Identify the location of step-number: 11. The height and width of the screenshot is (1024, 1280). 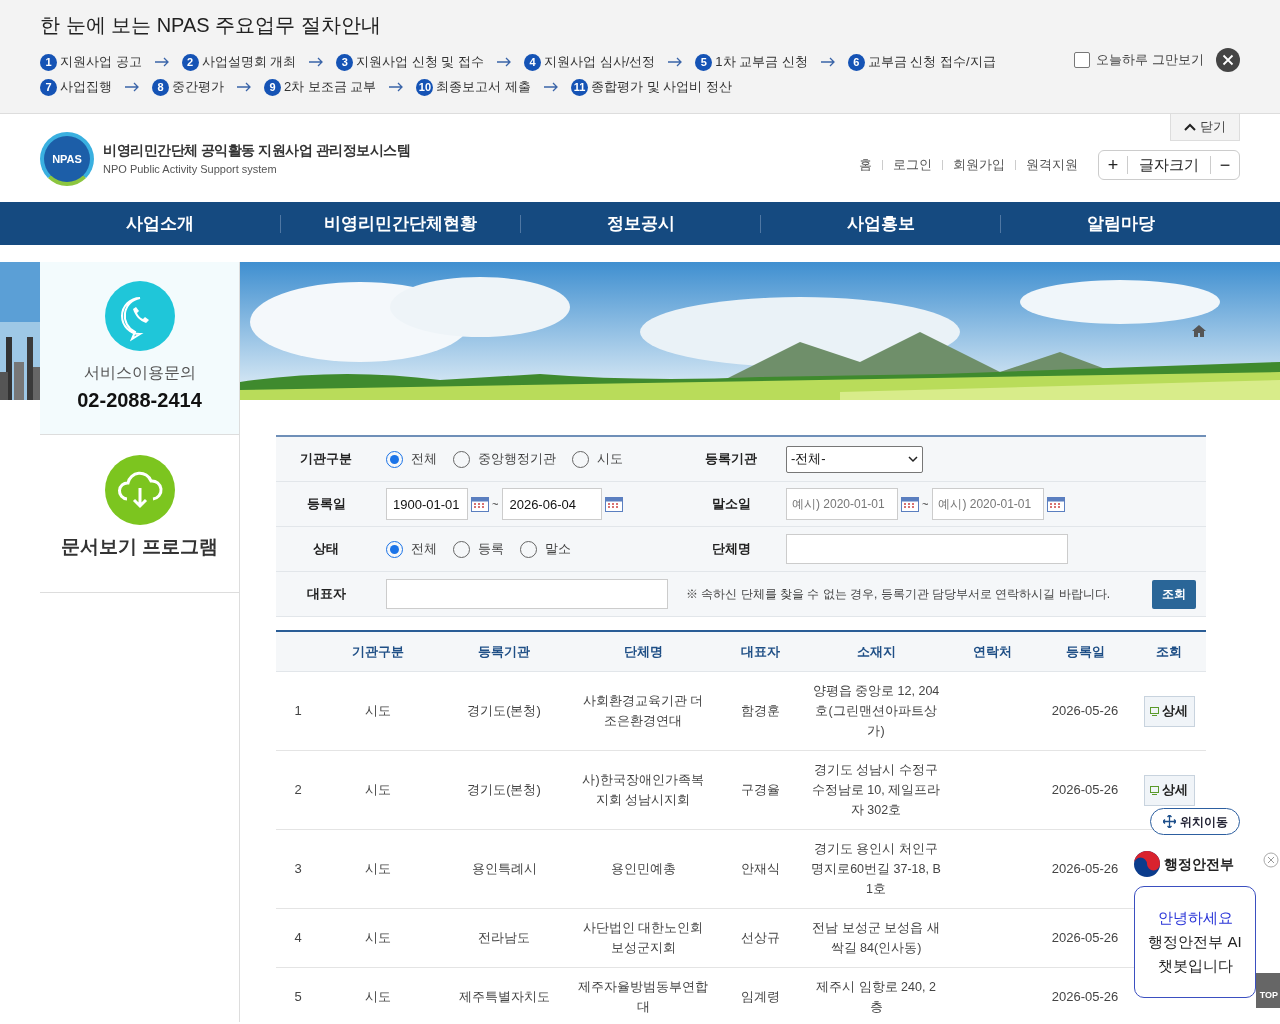
(580, 87).